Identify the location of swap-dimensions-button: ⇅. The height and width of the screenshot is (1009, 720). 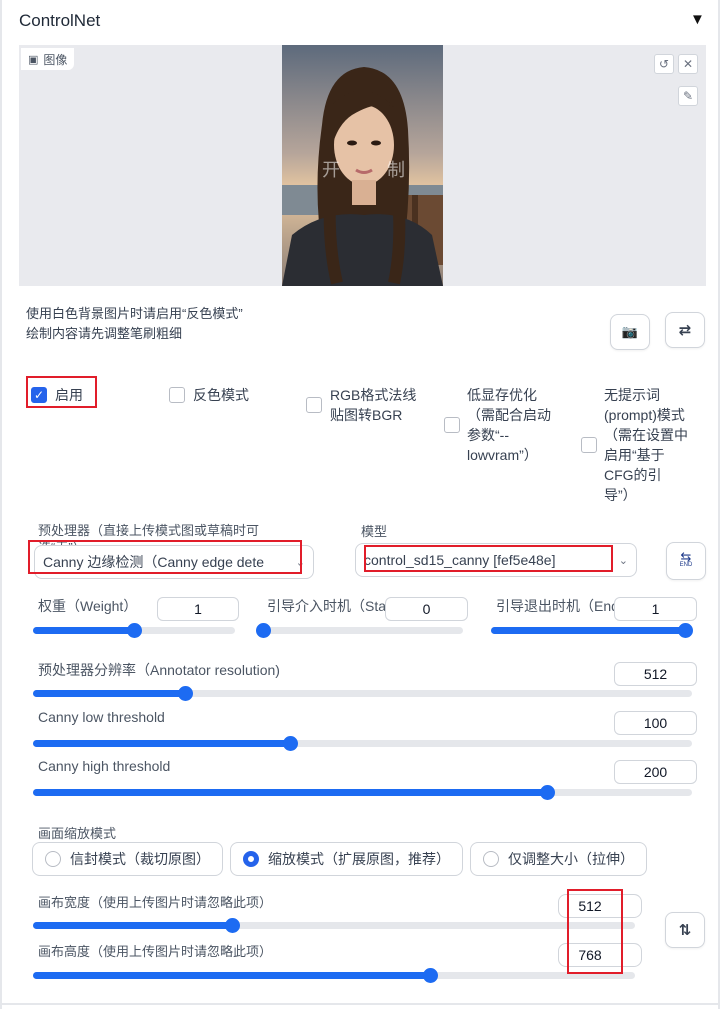
(685, 930).